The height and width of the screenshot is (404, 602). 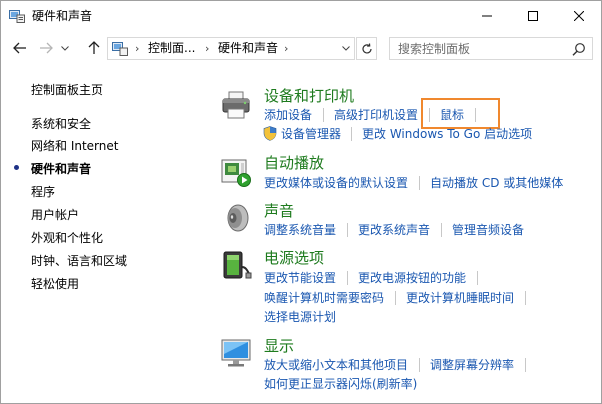 What do you see at coordinates (460, 113) in the screenshot?
I see `mouse-highlight-box` at bounding box center [460, 113].